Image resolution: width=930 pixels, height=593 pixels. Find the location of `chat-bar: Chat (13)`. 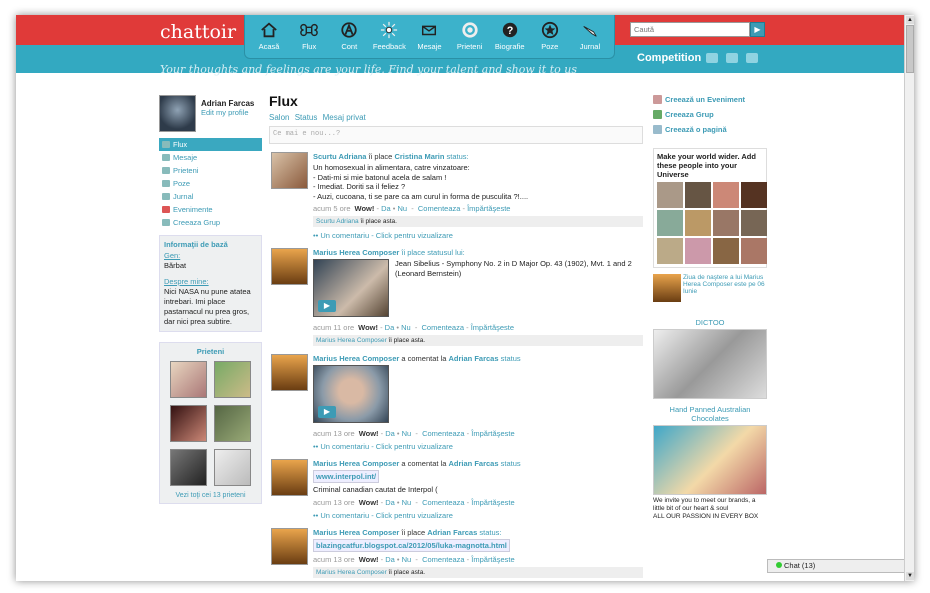

chat-bar: Chat (13) is located at coordinates (836, 566).